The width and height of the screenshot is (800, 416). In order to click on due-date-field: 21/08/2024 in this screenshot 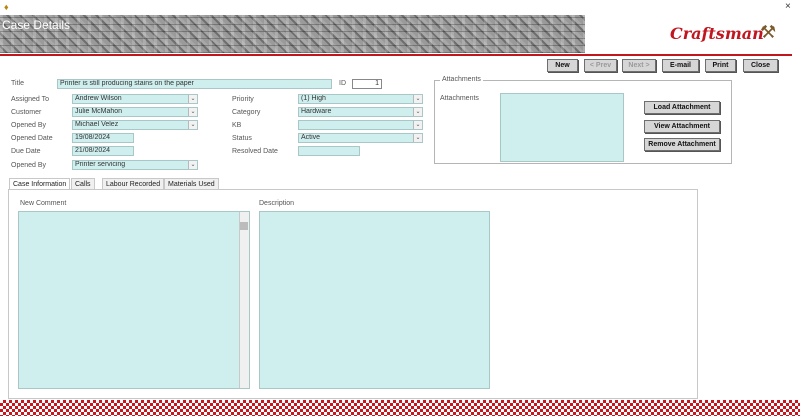, I will do `click(103, 151)`.